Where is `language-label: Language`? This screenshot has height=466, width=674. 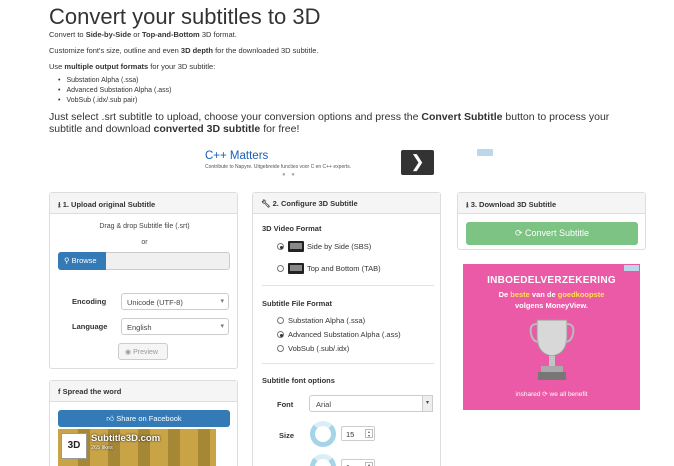
language-label: Language is located at coordinates (90, 326).